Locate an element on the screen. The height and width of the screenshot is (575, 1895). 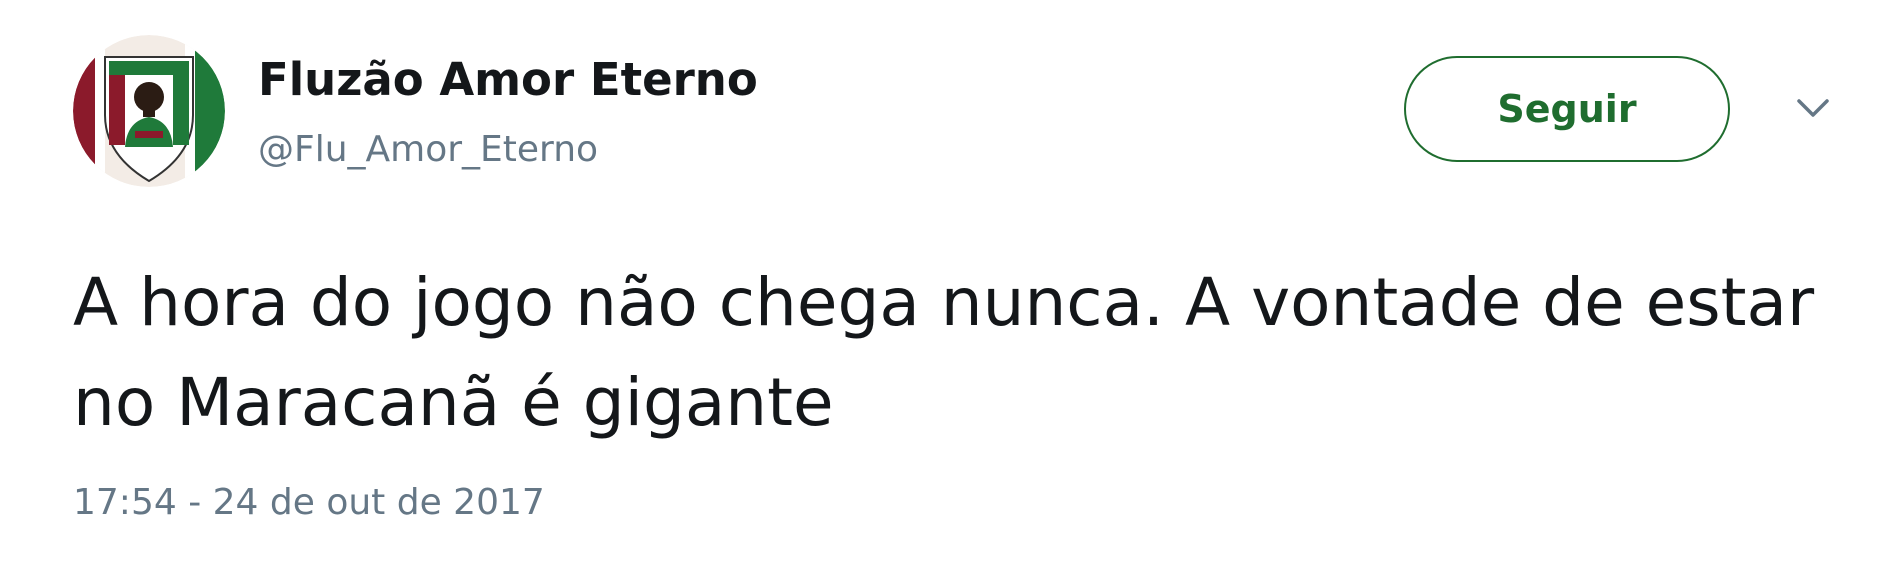
tweet-menu-button is located at coordinates (1813, 108).